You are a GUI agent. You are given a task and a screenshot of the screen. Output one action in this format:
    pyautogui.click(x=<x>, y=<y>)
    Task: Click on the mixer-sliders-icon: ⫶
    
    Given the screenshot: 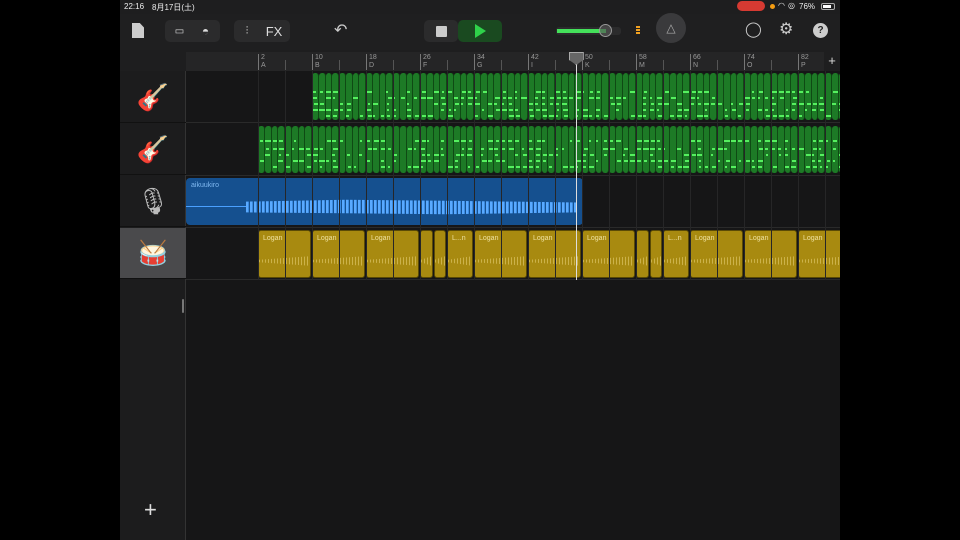 What is the action you would take?
    pyautogui.click(x=247, y=31)
    